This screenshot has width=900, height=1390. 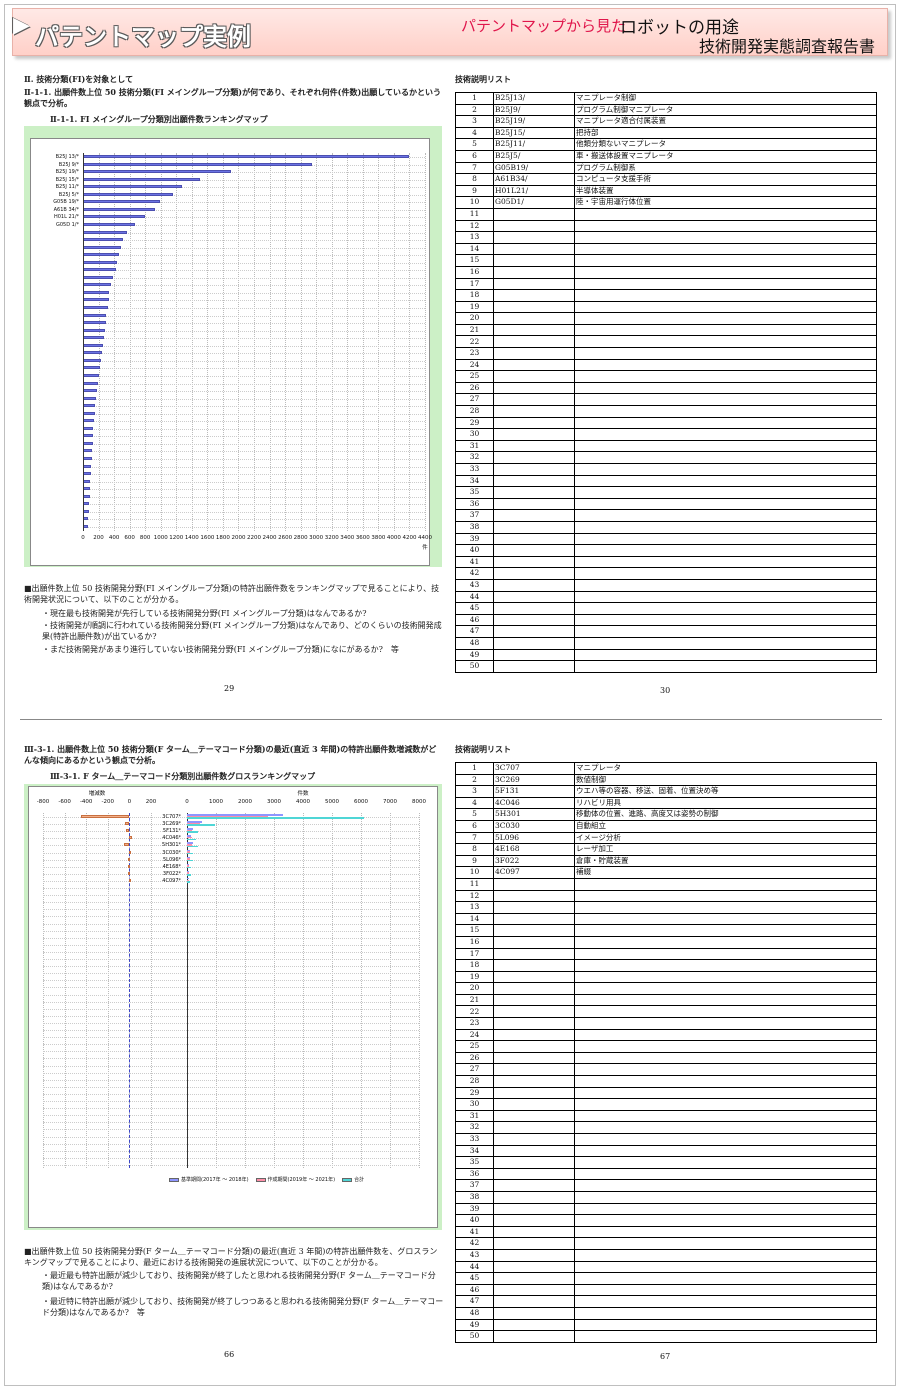 I want to click on row-number: 30, so click(x=474, y=434).